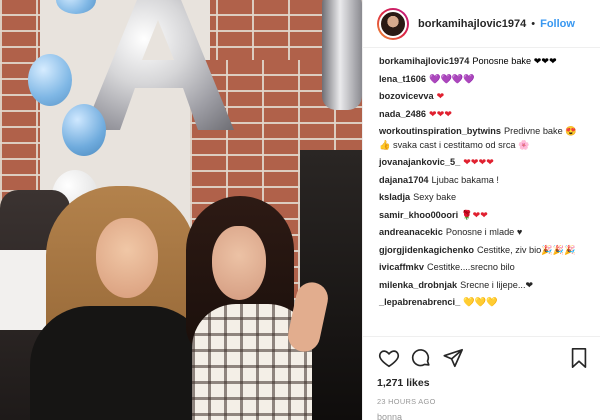 Image resolution: width=600 pixels, height=420 pixels. I want to click on comment-item: lena_t1606 💜💜💜💜, so click(482, 80).